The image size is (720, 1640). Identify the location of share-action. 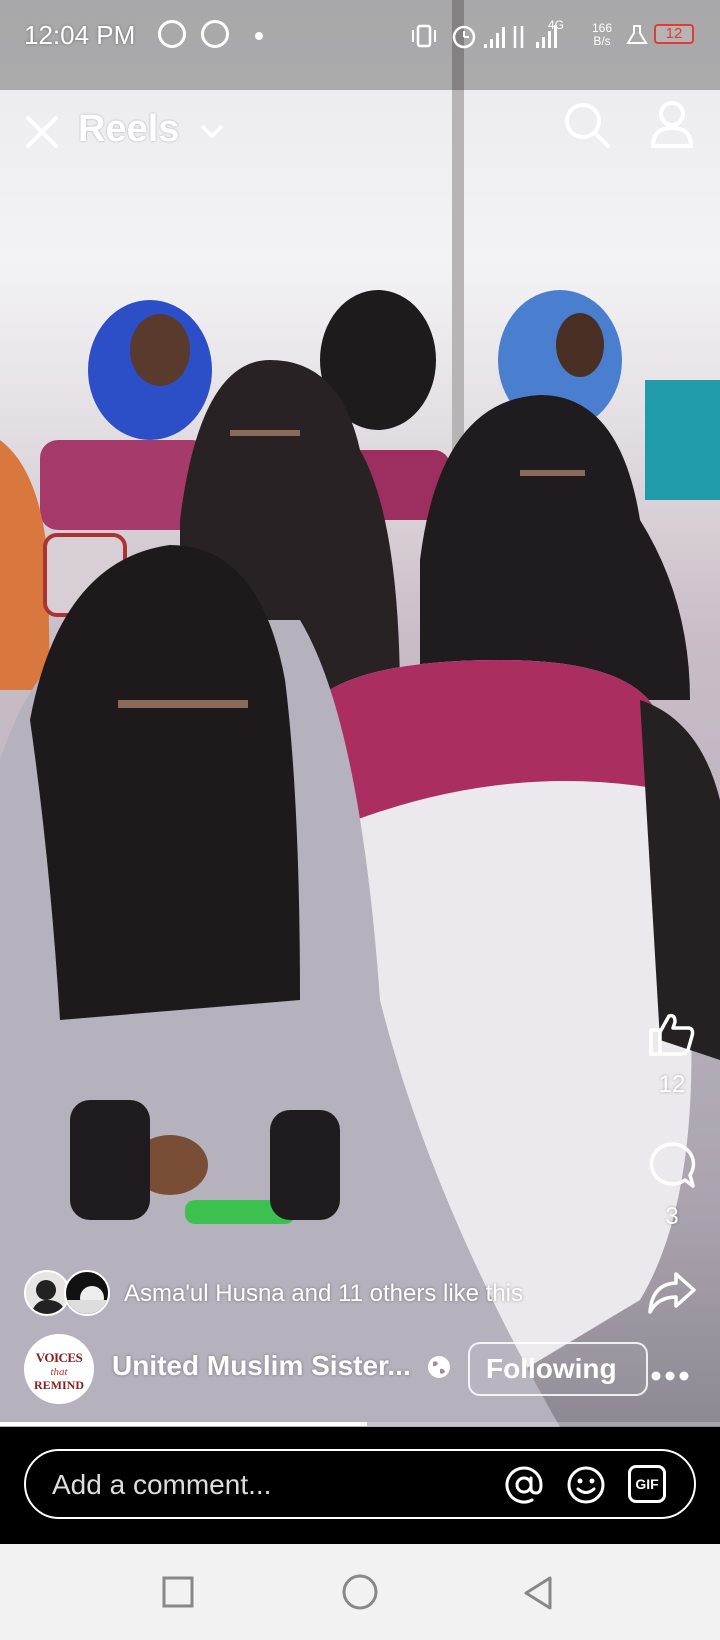
(672, 1295).